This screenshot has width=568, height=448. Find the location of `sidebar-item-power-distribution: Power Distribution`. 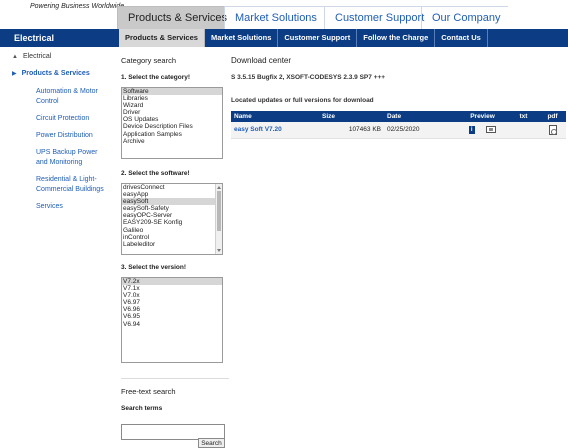

sidebar-item-power-distribution: Power Distribution is located at coordinates (73, 136).